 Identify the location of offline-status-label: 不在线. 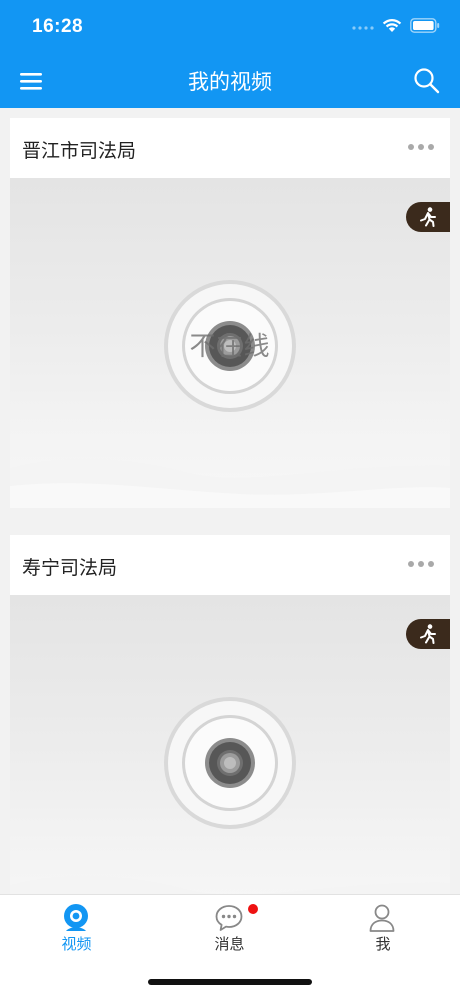
(230, 347).